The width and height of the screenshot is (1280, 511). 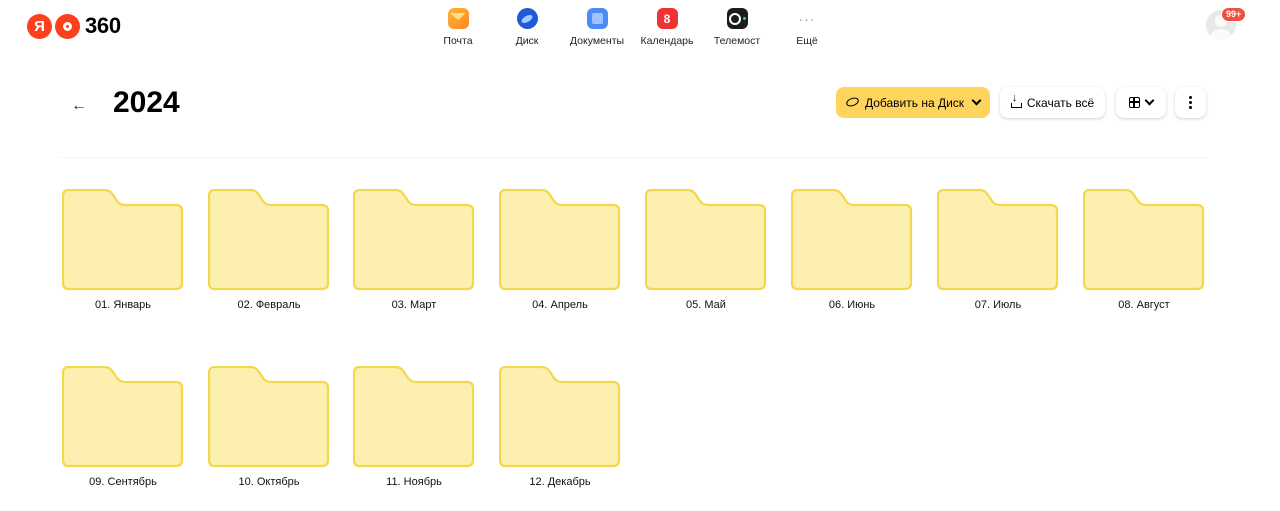 What do you see at coordinates (1226, 23) in the screenshot?
I see `user-avatar-button: 99+` at bounding box center [1226, 23].